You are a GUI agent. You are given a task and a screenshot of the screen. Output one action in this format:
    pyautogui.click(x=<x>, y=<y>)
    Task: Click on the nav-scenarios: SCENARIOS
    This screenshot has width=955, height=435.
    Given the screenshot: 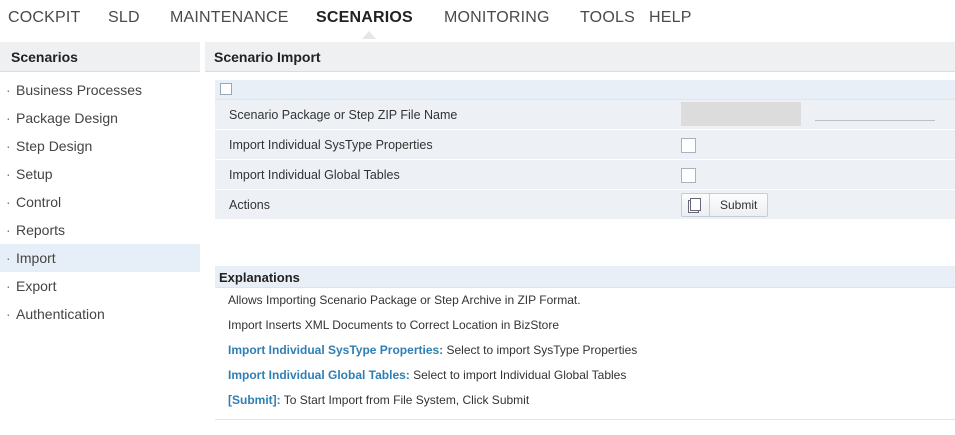 What is the action you would take?
    pyautogui.click(x=364, y=18)
    